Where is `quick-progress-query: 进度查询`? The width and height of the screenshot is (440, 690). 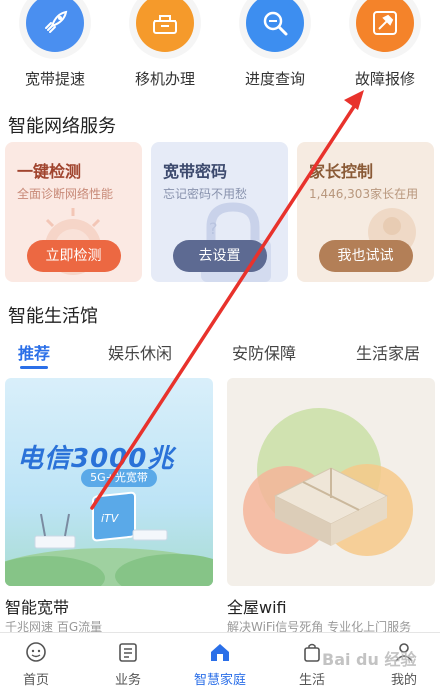
quick-progress-query: 进度查询 is located at coordinates (275, 50).